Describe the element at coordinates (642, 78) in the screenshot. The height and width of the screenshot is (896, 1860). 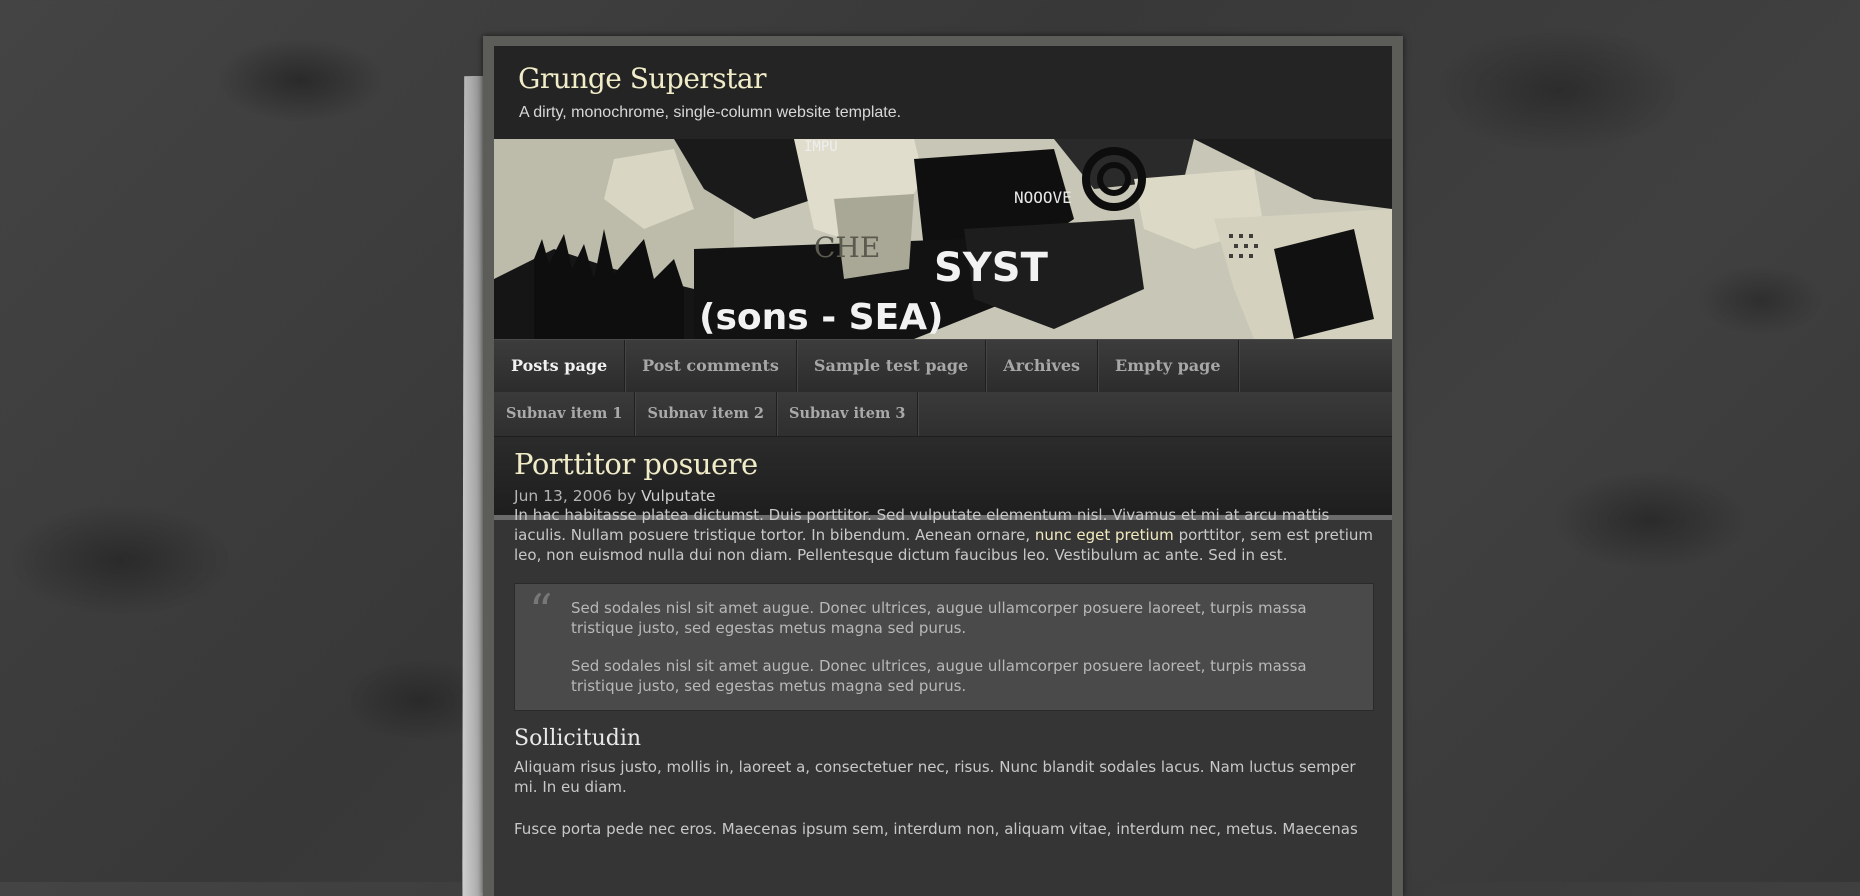
I see `site-title: Grunge Superstar` at that location.